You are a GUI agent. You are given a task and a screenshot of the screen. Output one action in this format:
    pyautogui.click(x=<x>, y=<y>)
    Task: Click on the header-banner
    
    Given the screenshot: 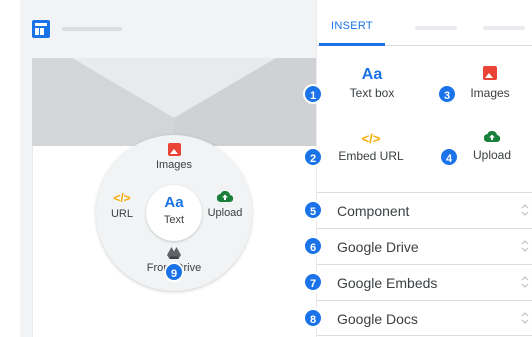 What is the action you would take?
    pyautogui.click(x=174, y=102)
    